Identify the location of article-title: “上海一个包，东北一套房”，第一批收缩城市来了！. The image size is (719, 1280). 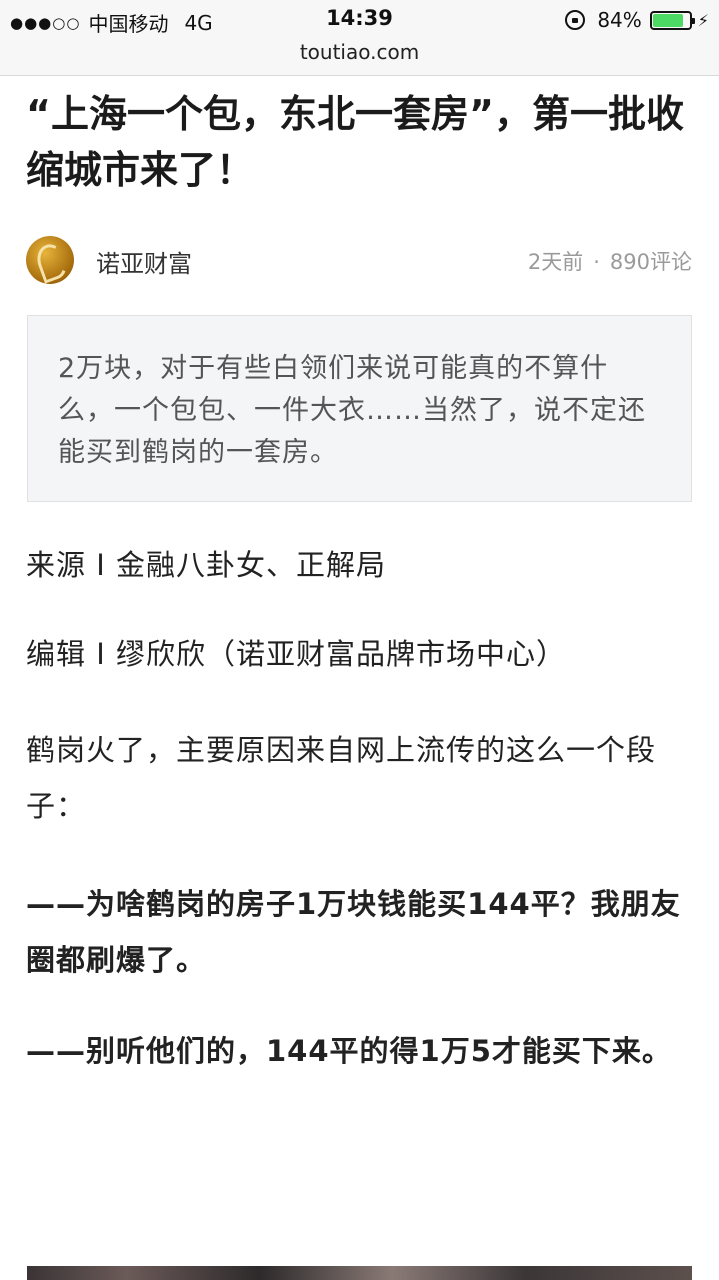
(355, 142).